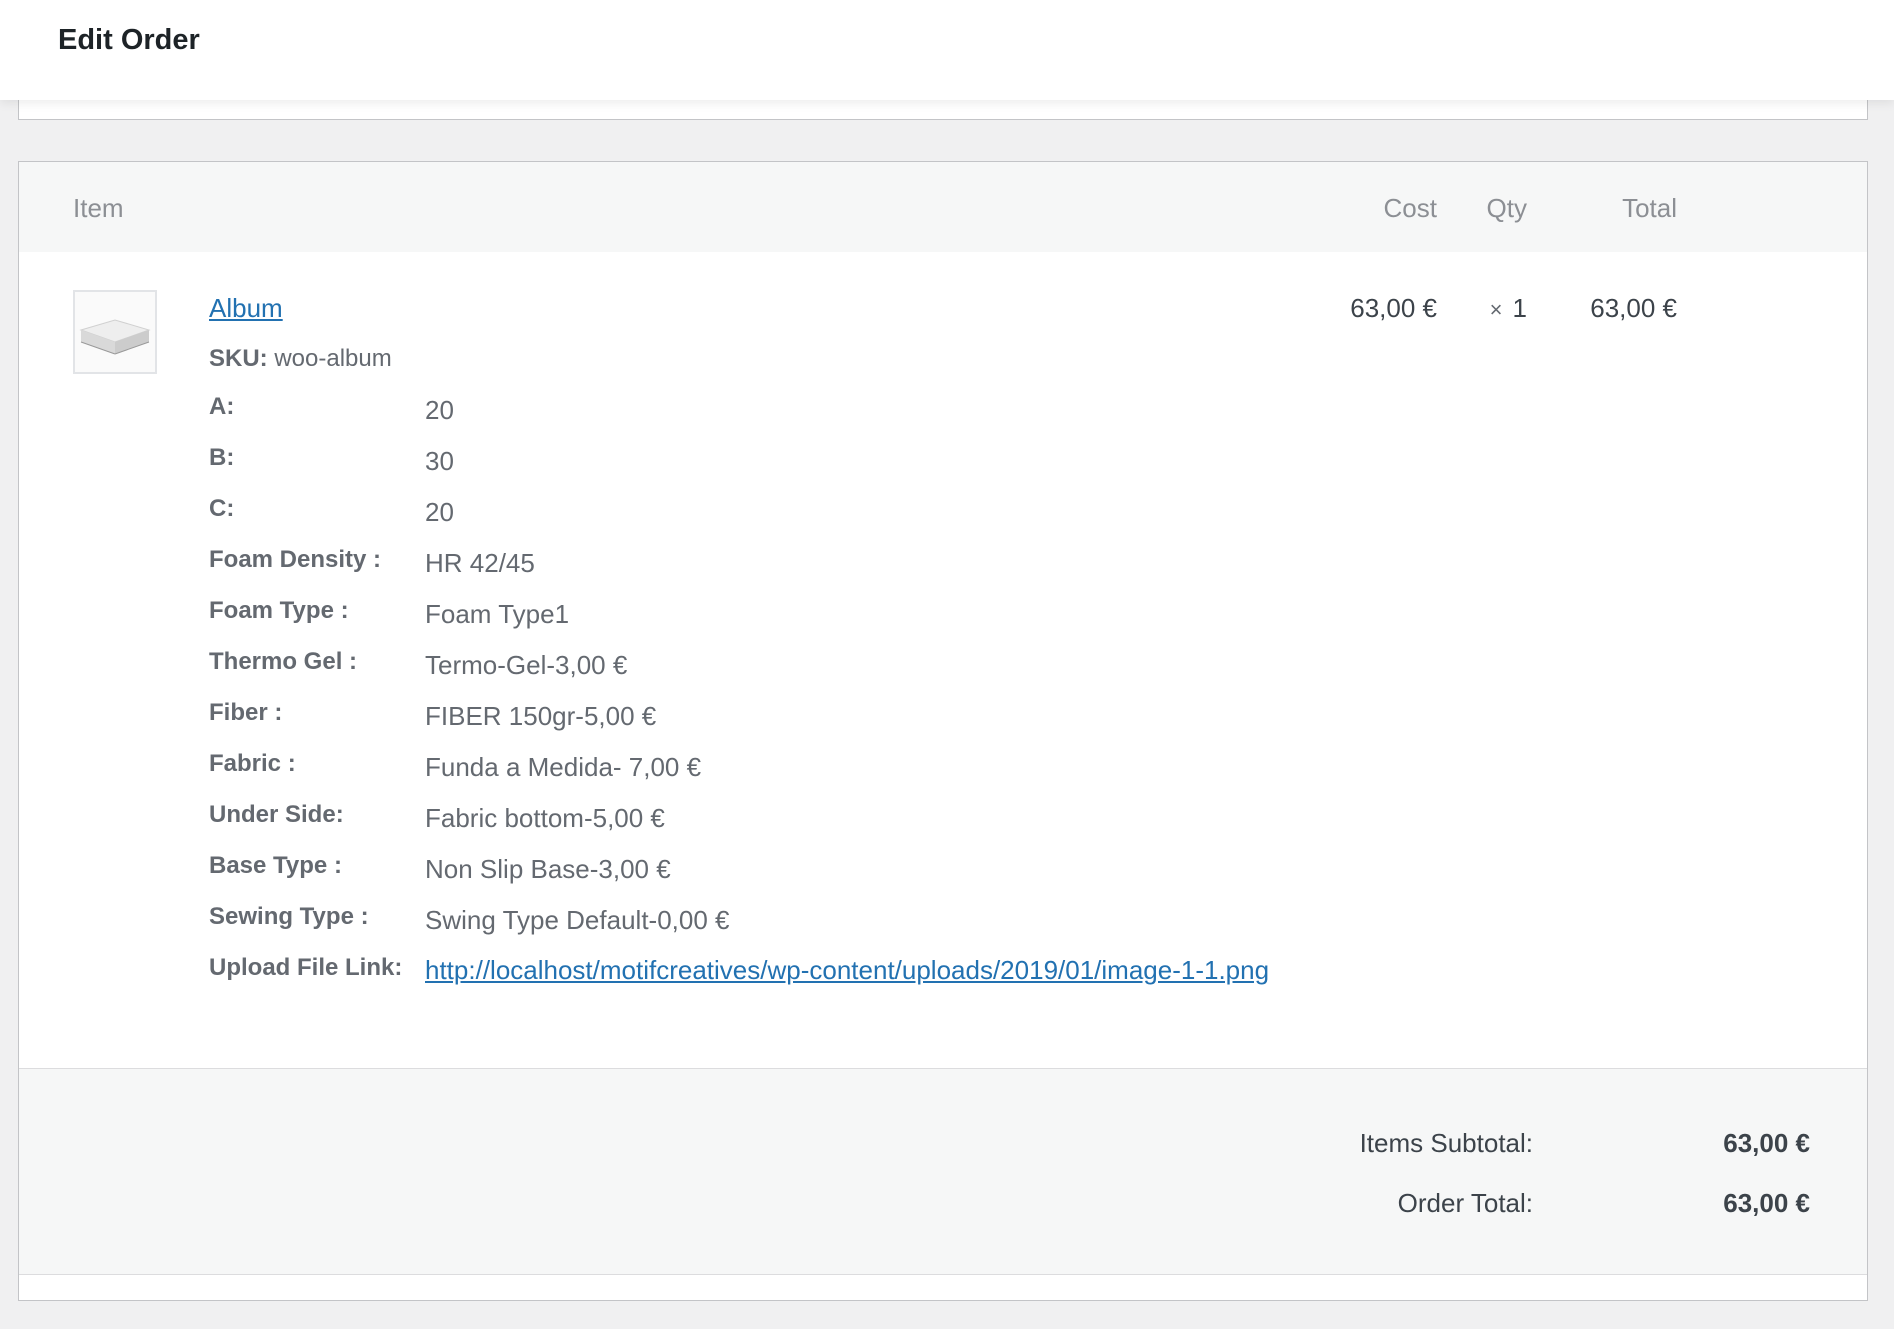 Image resolution: width=1894 pixels, height=1329 pixels. I want to click on meta-value: Funda a Medida- 7,00 €, so click(563, 767).